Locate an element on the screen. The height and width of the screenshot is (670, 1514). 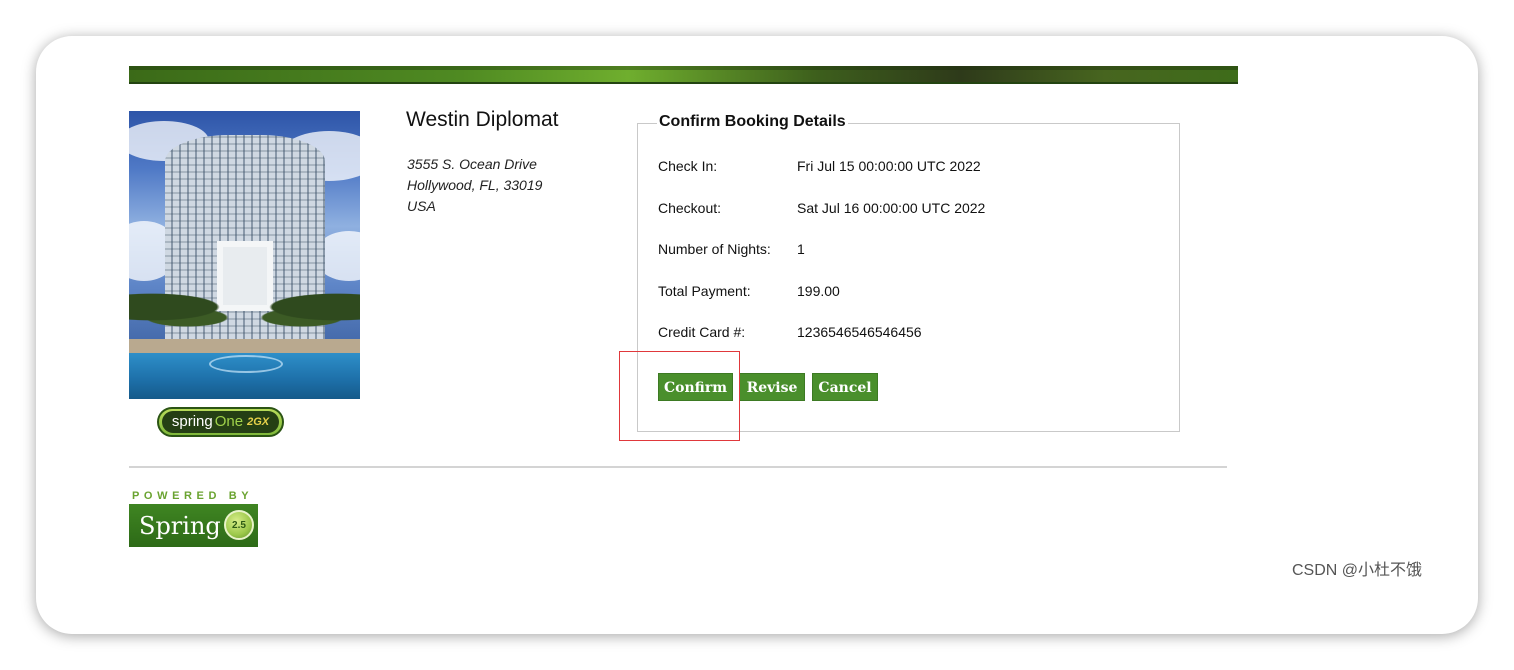
address-line-city: Hollywood, FL, 33019 is located at coordinates (475, 185).